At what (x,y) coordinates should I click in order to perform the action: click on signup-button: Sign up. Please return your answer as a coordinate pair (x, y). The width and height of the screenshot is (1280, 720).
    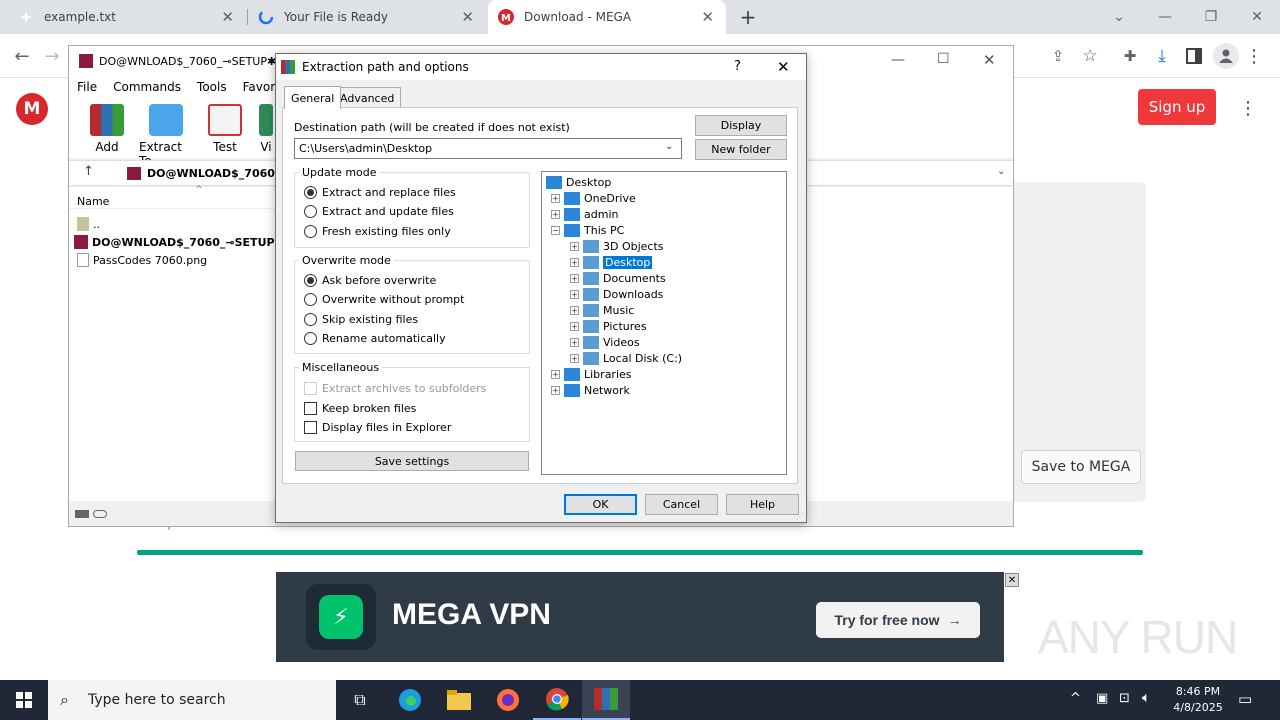
    Looking at the image, I should click on (1177, 107).